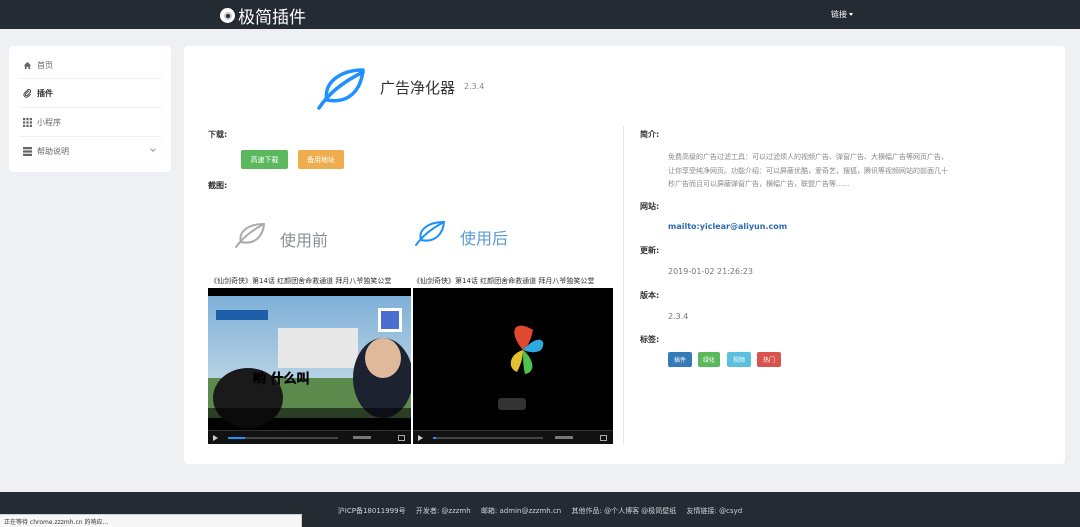 The image size is (1080, 527). Describe the element at coordinates (474, 86) in the screenshot. I see `app-version: 2.3.4` at that location.